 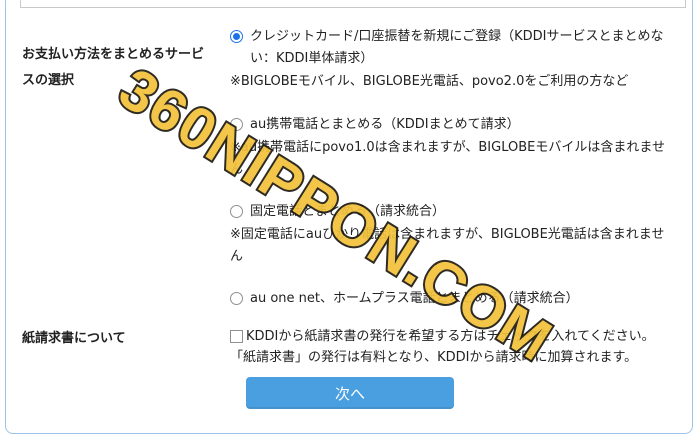 I want to click on payment-option-landline-label: 固定電話とまとめる（請求統合）, so click(x=348, y=211).